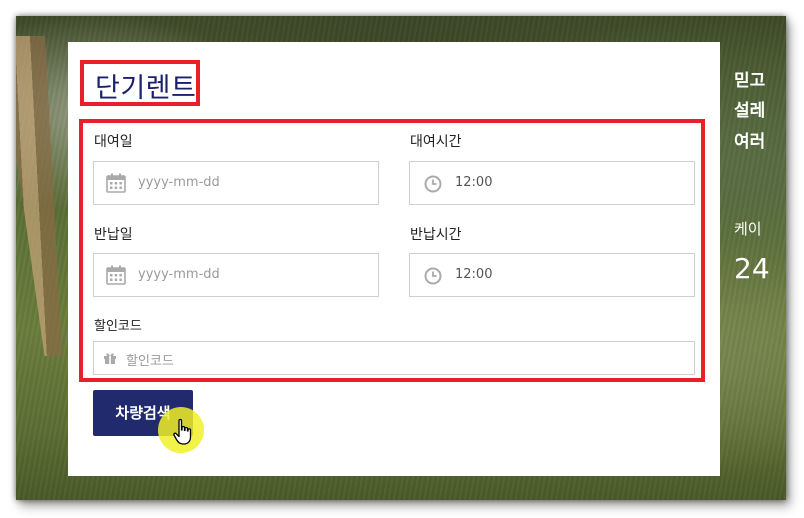  Describe the element at coordinates (113, 235) in the screenshot. I see `return-date-label: 반납일` at that location.